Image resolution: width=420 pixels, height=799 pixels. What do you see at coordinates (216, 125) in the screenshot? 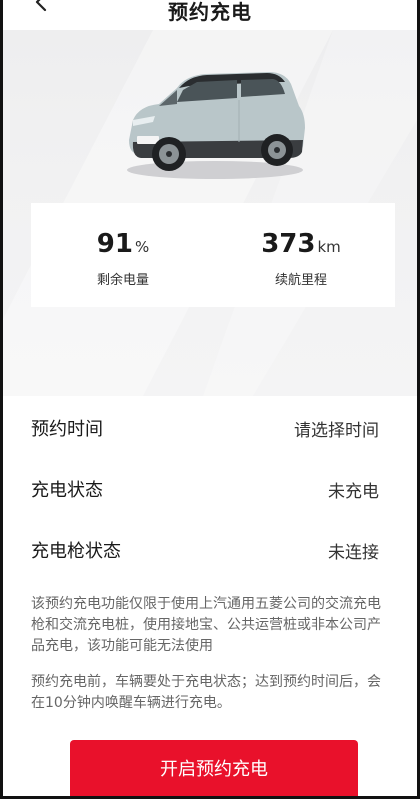
I see `car-image` at bounding box center [216, 125].